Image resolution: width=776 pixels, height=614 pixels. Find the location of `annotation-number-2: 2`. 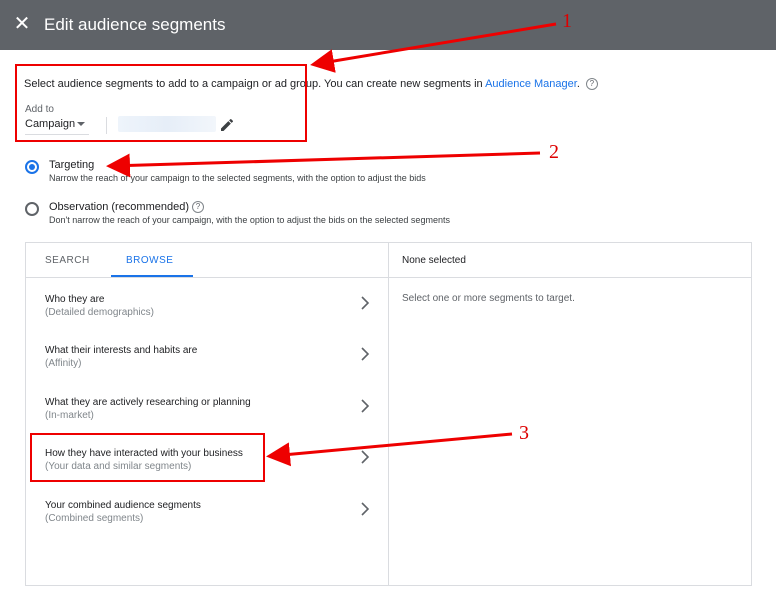

annotation-number-2: 2 is located at coordinates (554, 152).